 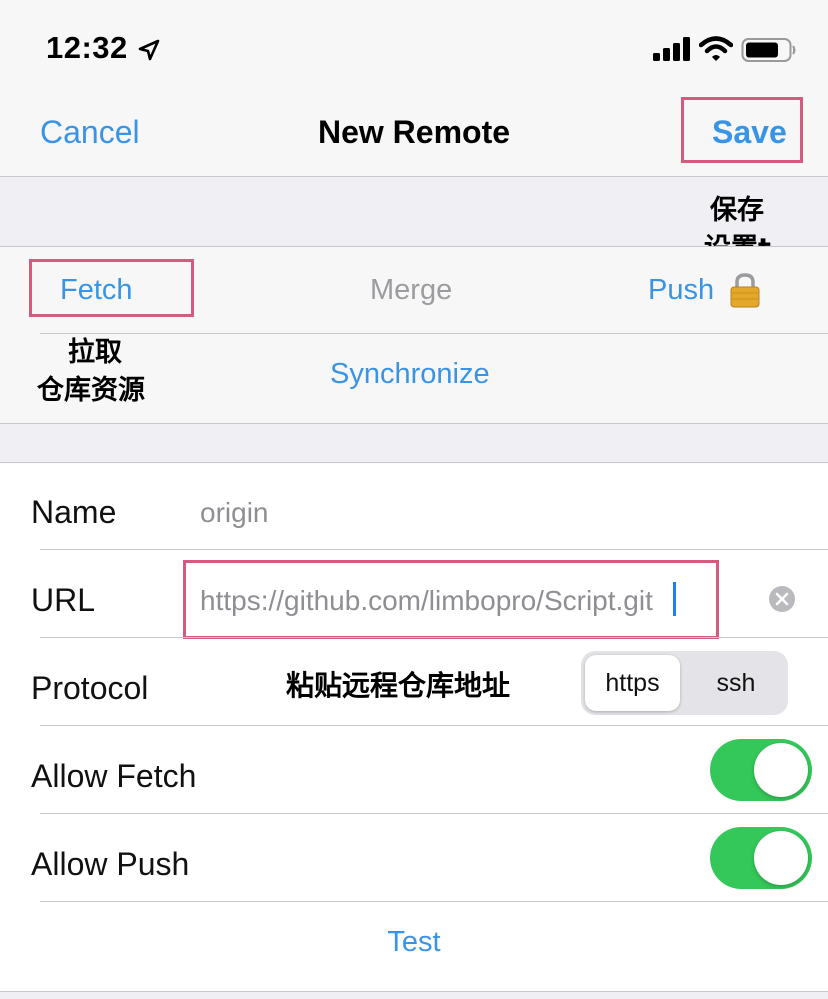 I want to click on location-arrow-icon, so click(x=149, y=50).